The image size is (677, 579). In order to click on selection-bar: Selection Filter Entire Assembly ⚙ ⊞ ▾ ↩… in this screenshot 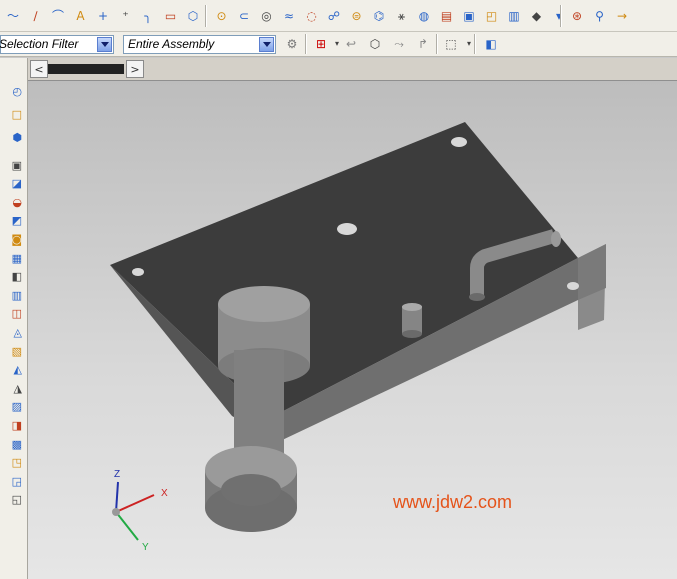, I will do `click(338, 44)`.